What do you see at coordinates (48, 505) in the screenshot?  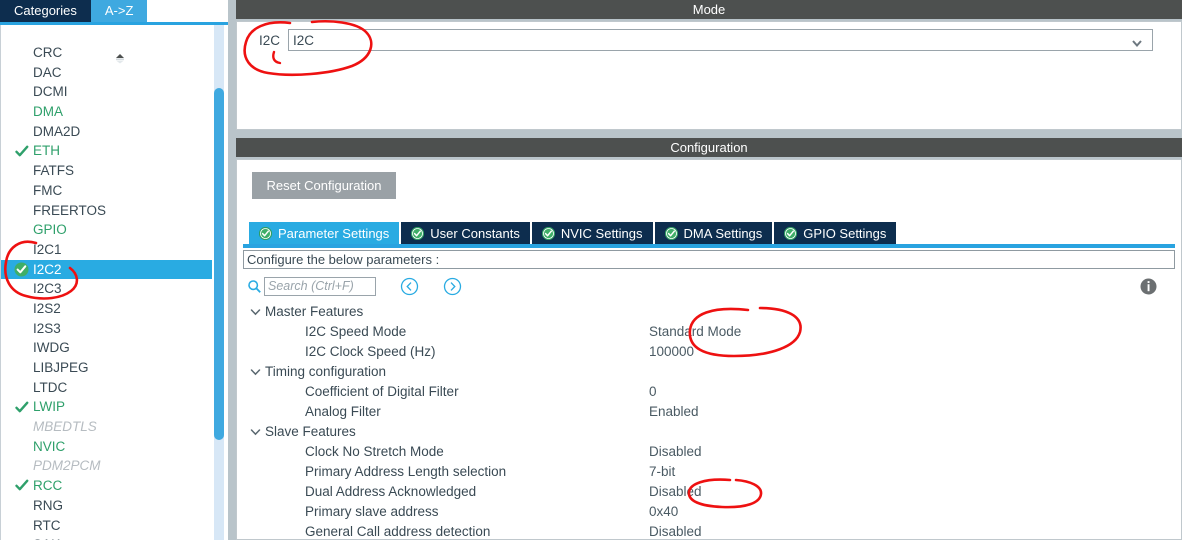 I see `sidebar-item-label: RNG` at bounding box center [48, 505].